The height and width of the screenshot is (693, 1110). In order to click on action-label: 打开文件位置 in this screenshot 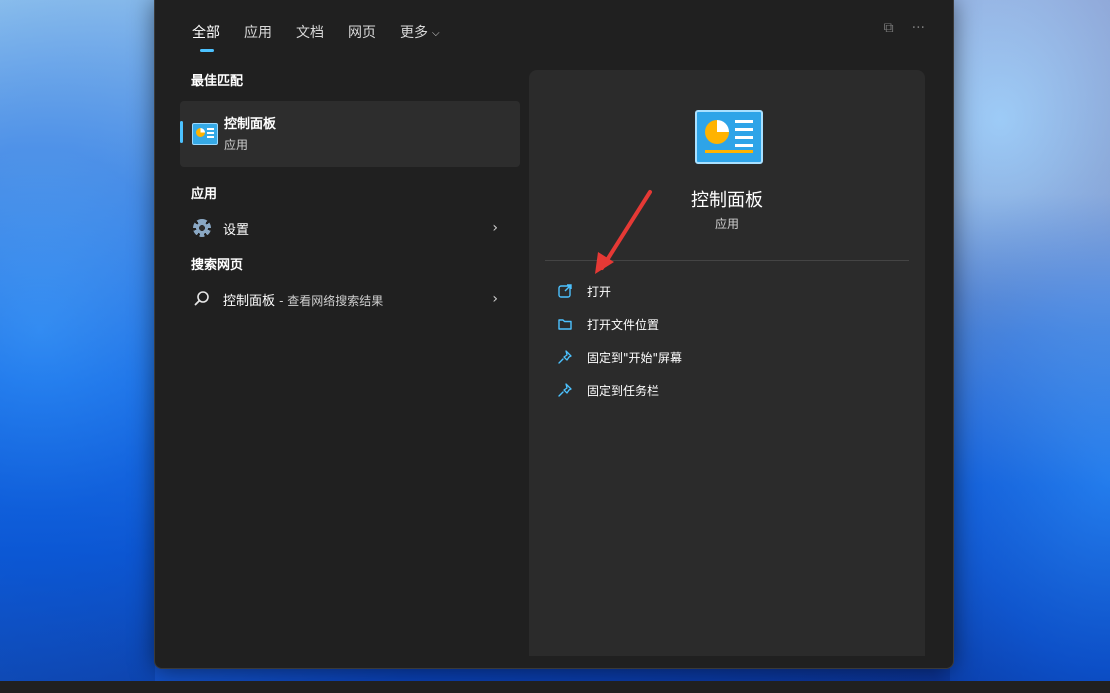, I will do `click(623, 324)`.